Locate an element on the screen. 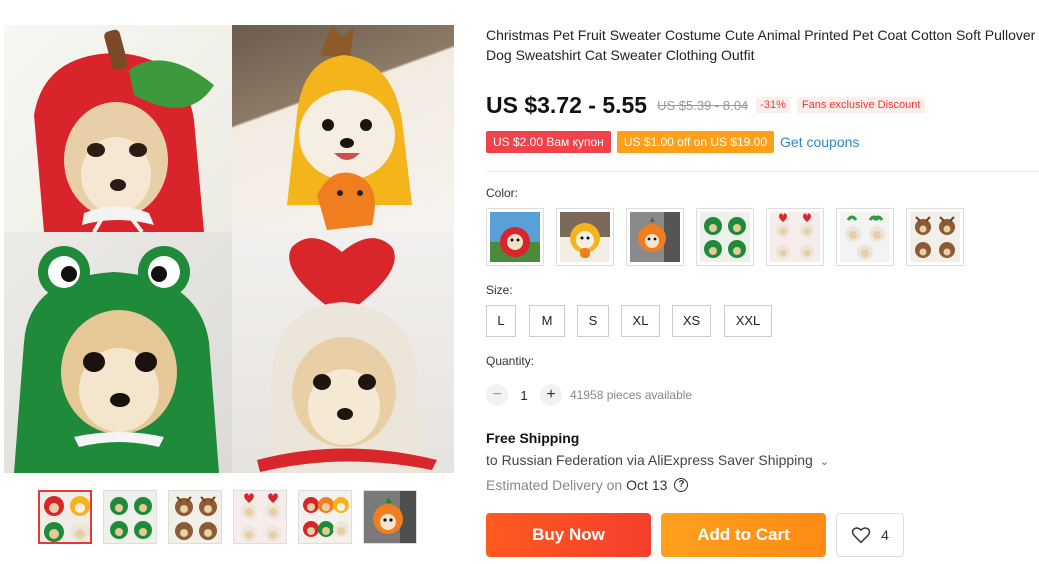 Image resolution: width=1039 pixels, height=564 pixels. fans-discount-tag: Fans exclusive Discount is located at coordinates (861, 105).